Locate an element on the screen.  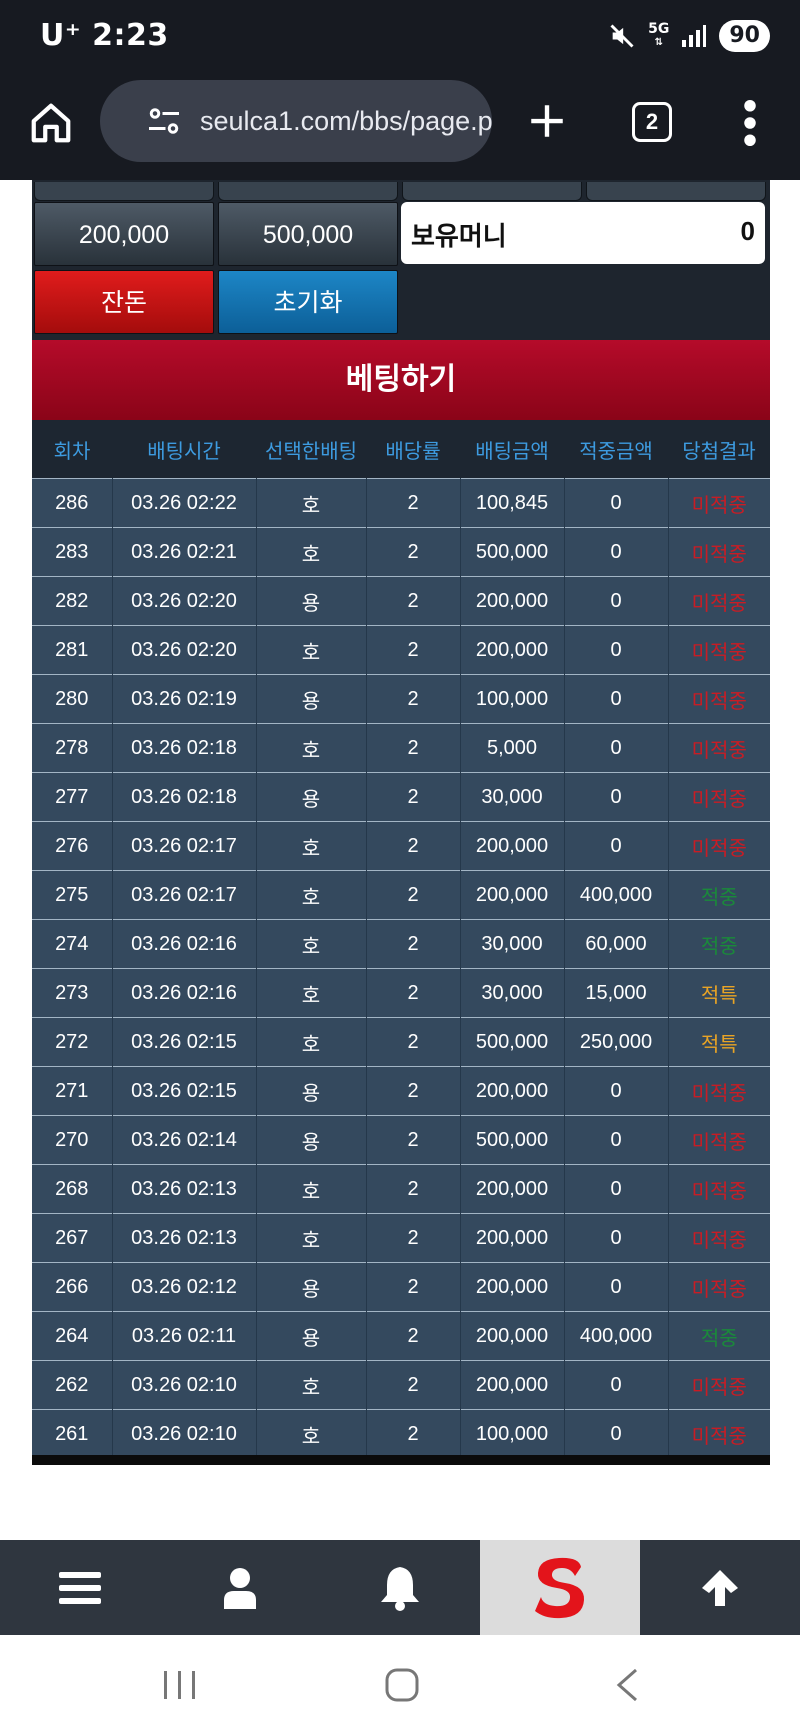
col-bet-time-cell: 03.26 02:16 is located at coordinates (184, 993).